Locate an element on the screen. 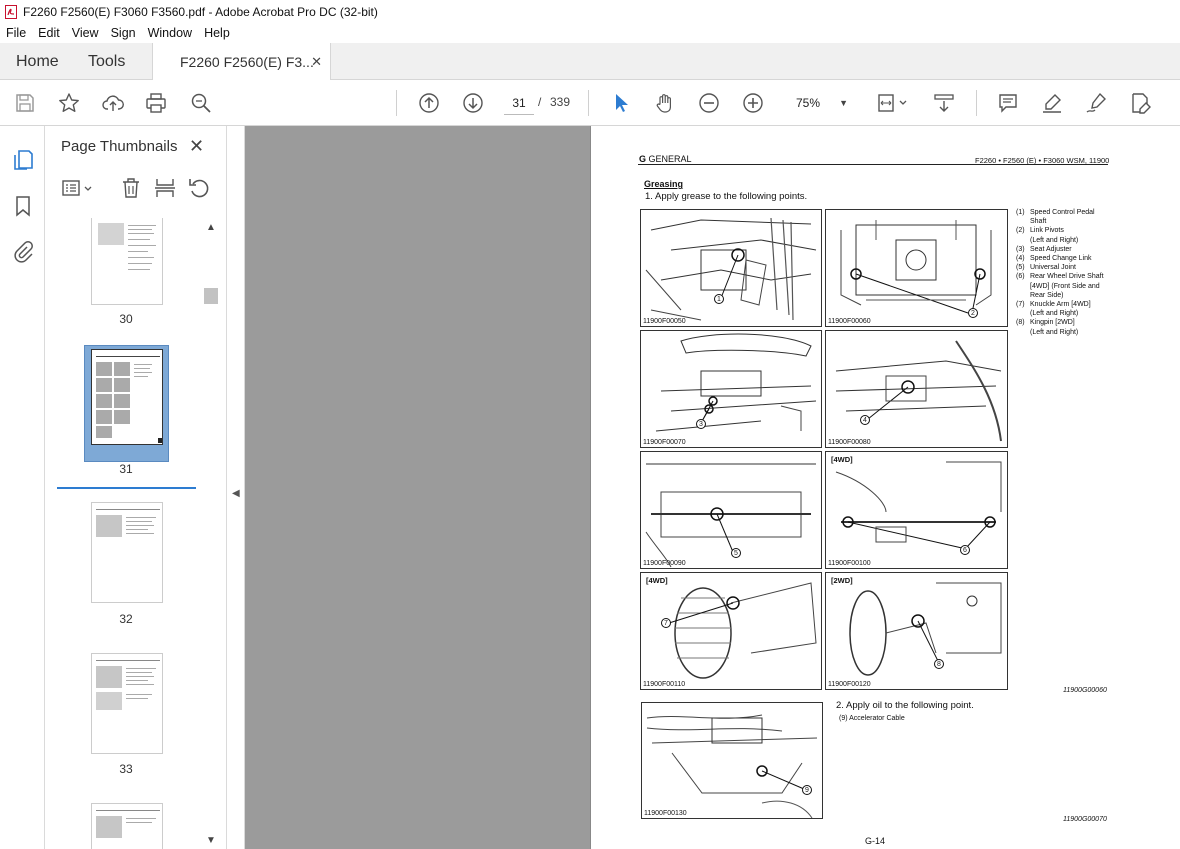  tab-tools: Tools is located at coordinates (106, 61).